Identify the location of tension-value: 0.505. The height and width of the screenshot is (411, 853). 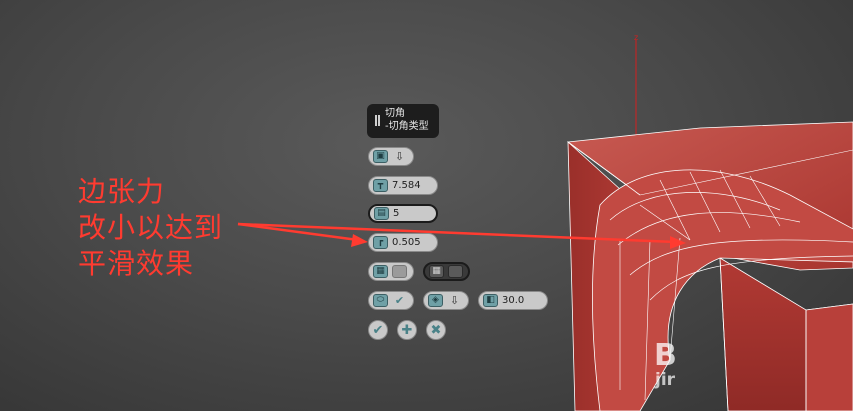
(406, 242).